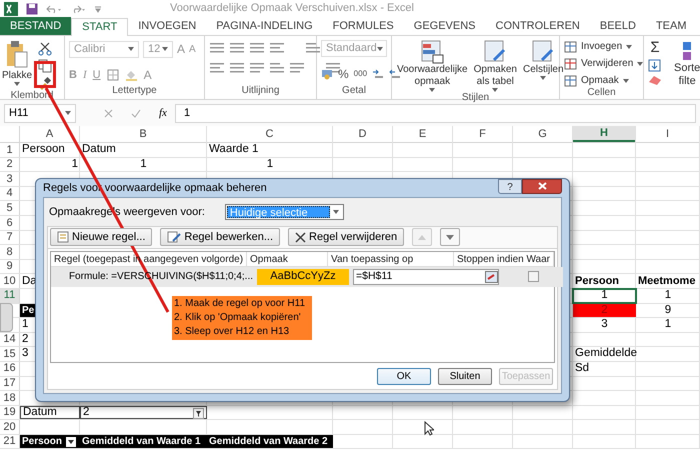 The image size is (700, 457). Describe the element at coordinates (343, 74) in the screenshot. I see `percent-button: %` at that location.